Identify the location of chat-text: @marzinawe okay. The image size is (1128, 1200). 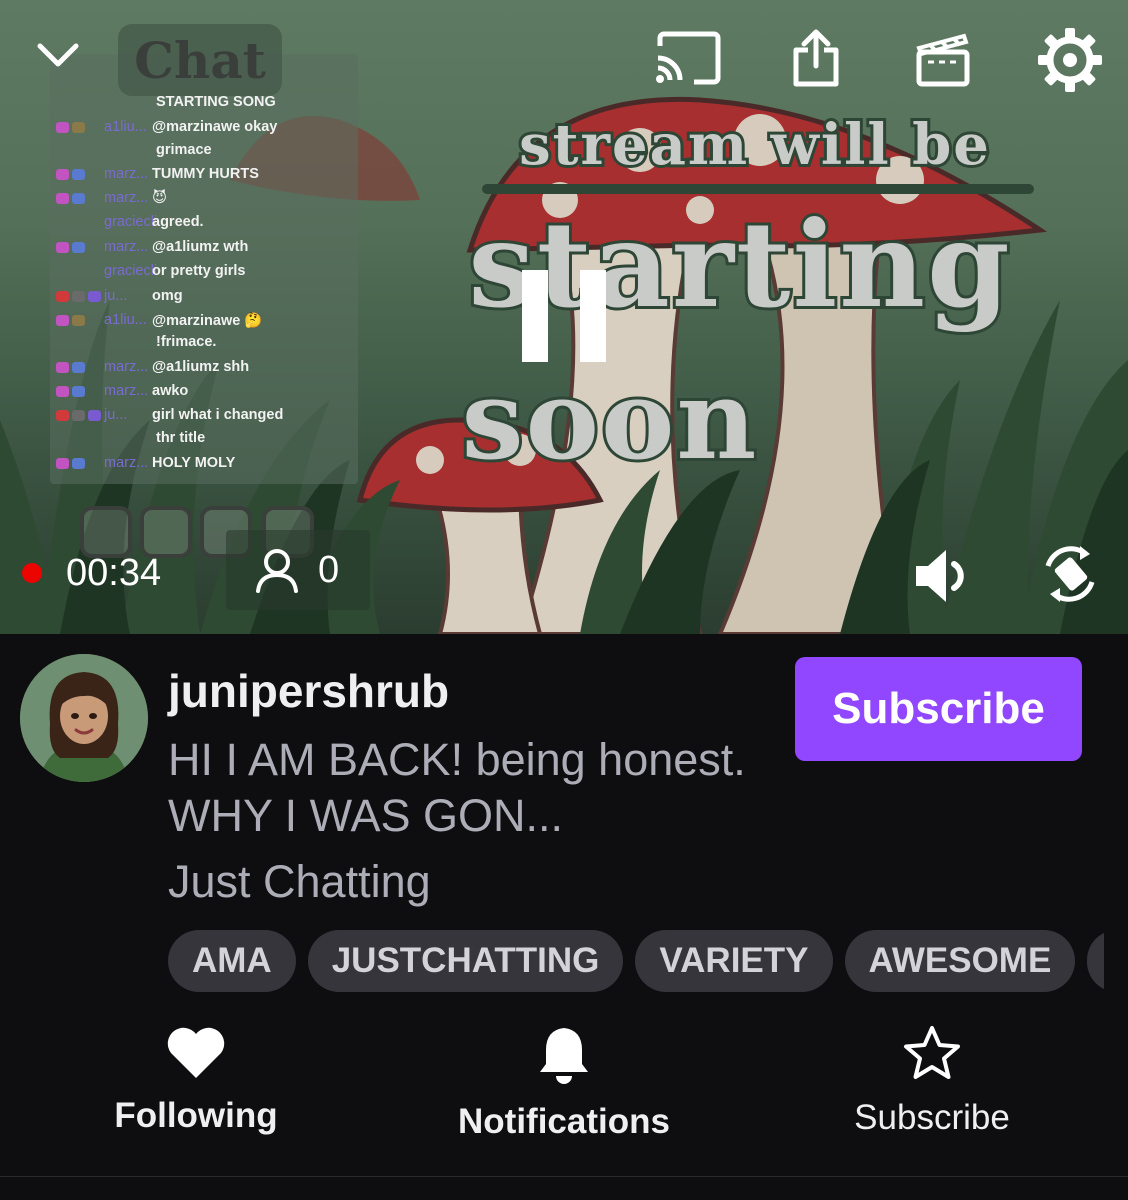
(215, 127).